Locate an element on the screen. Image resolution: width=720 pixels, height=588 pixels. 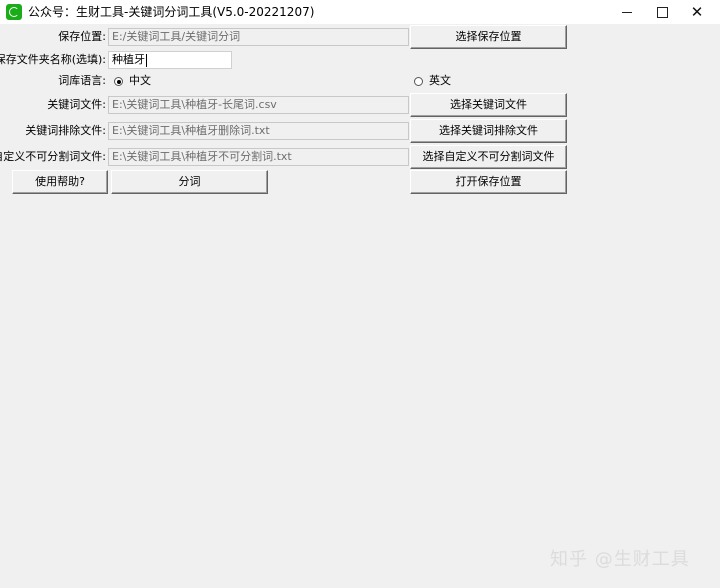
keyword-file-field: E:\关键词工具\种植牙-长尾词.csv is located at coordinates (258, 105).